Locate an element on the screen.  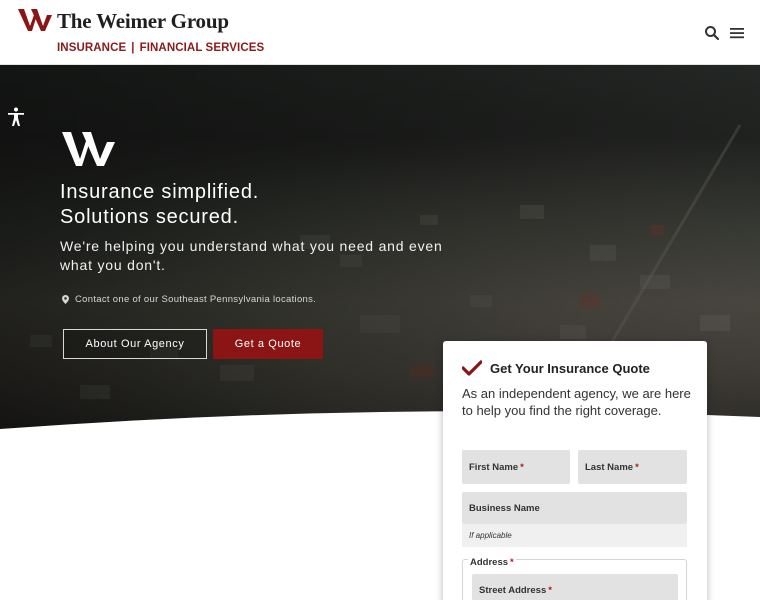
hero-headline-line1: Insurance simplified. is located at coordinates (160, 192).